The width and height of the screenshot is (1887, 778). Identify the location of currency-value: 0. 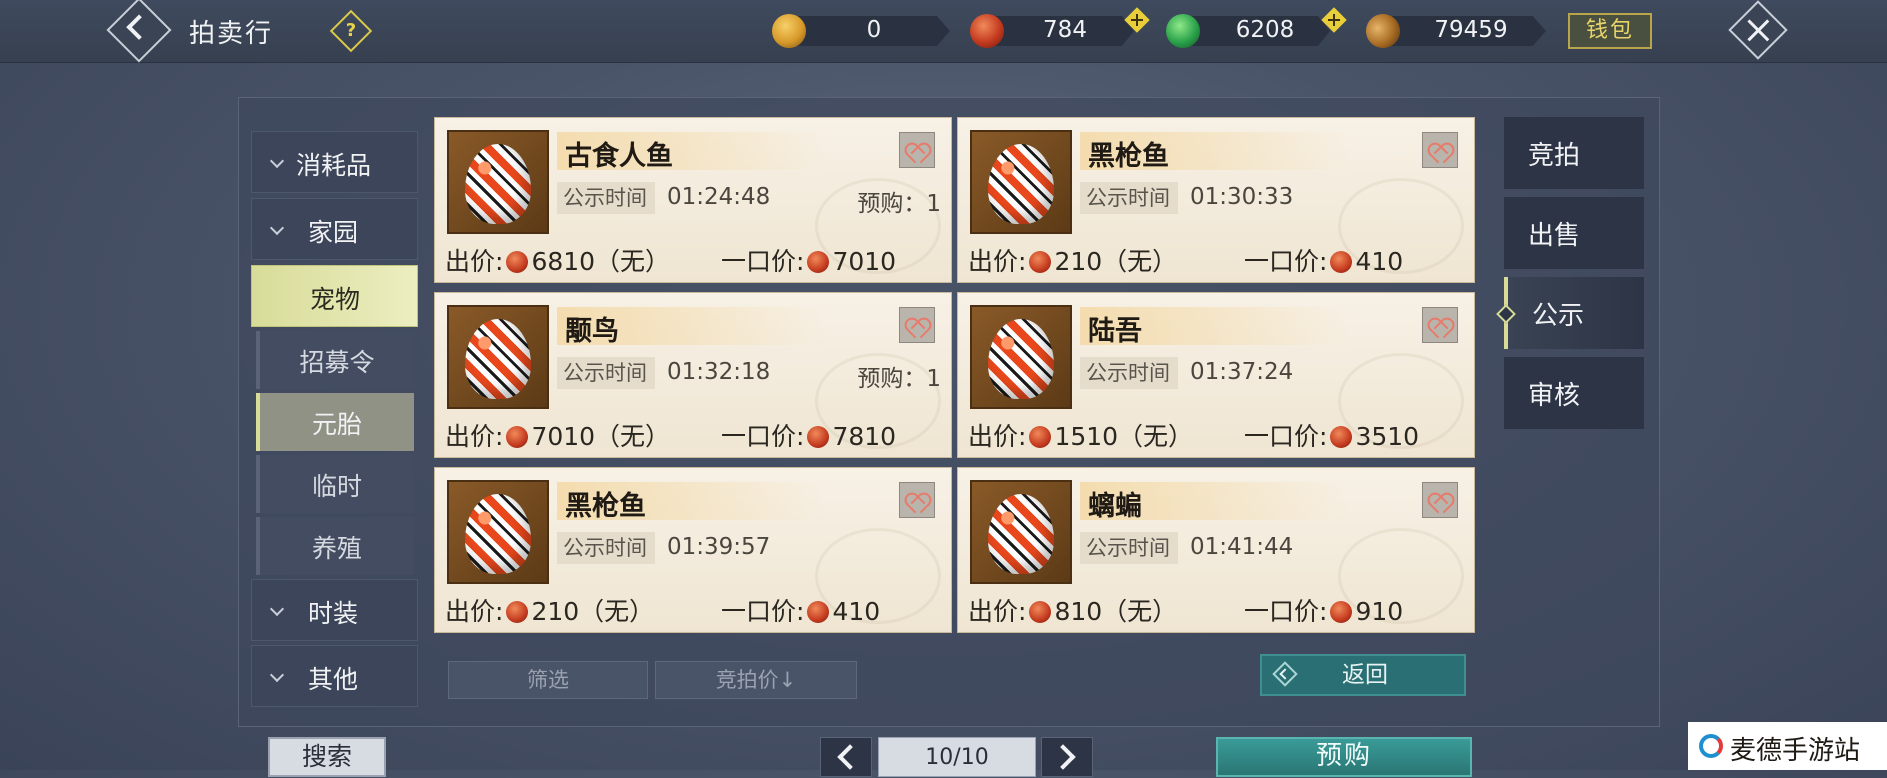
(874, 30).